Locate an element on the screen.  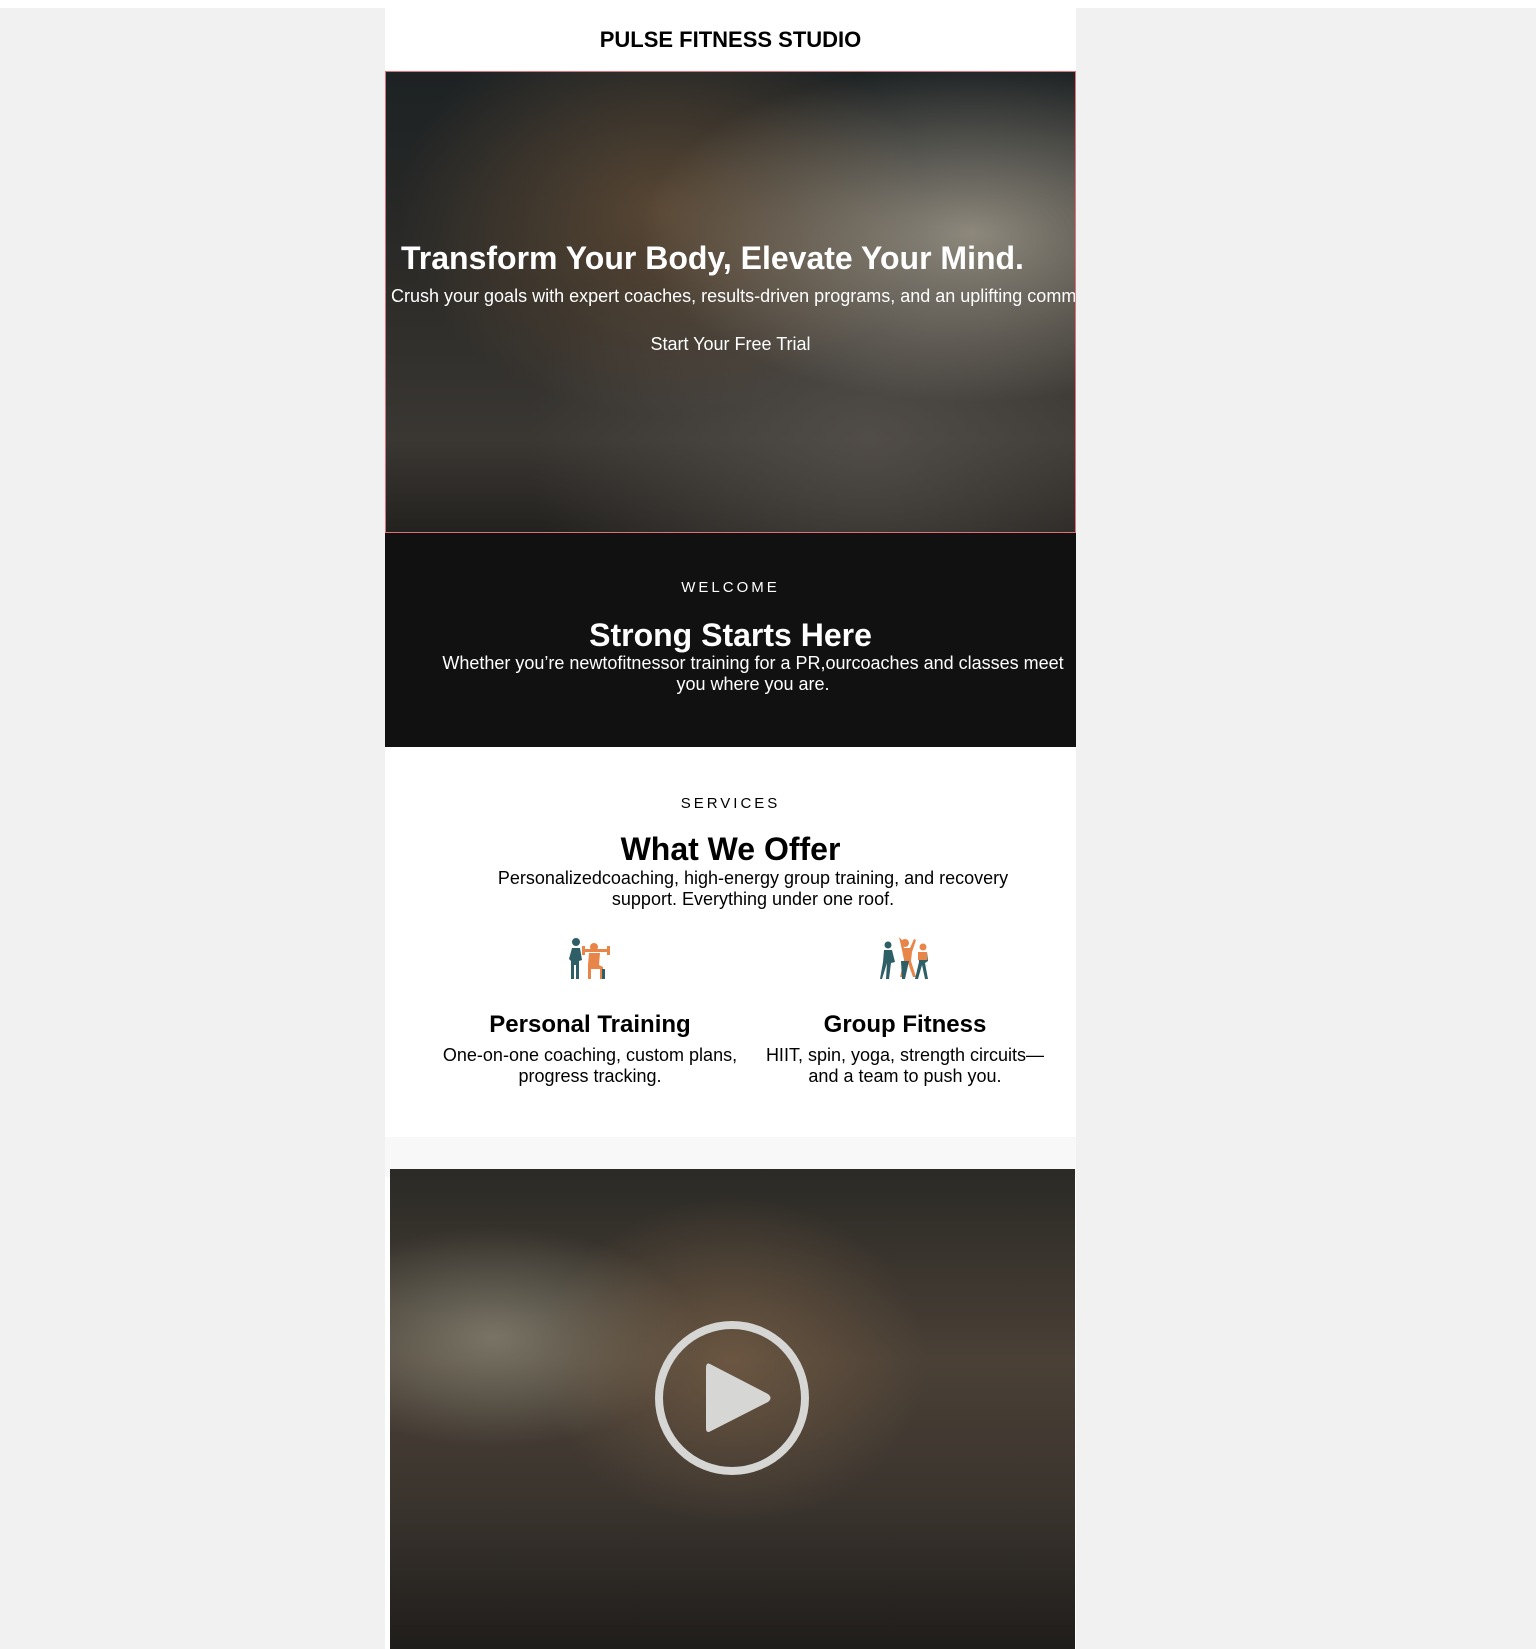
video-thumbnail is located at coordinates (732, 1409).